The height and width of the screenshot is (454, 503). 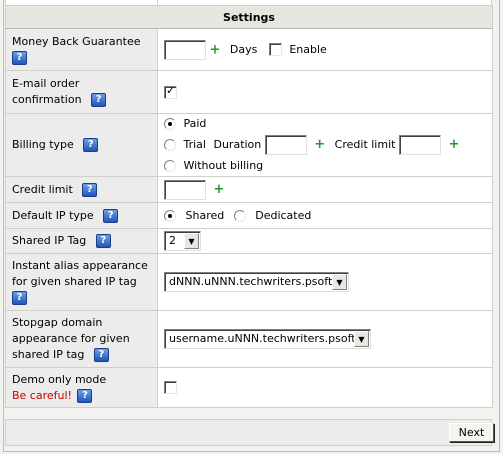 I want to click on duration-label: Duration, so click(x=237, y=144).